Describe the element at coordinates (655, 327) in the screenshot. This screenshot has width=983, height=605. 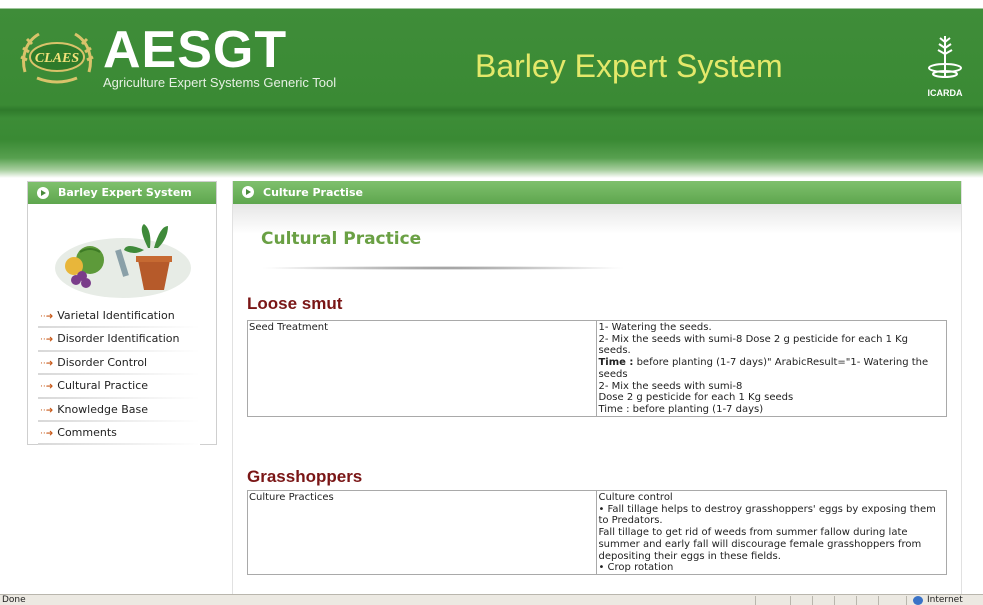
I see `value-line: 1- Watering the seeds.` at that location.